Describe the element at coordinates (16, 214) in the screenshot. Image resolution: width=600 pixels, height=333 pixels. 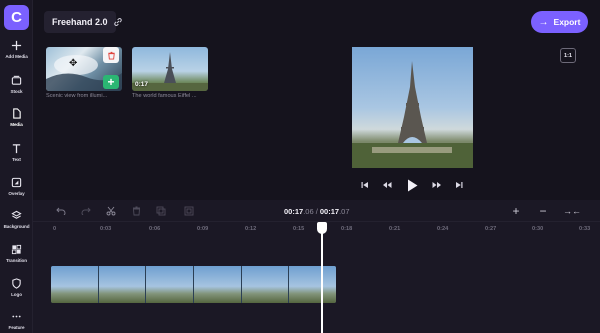
I see `layers-icon` at that location.